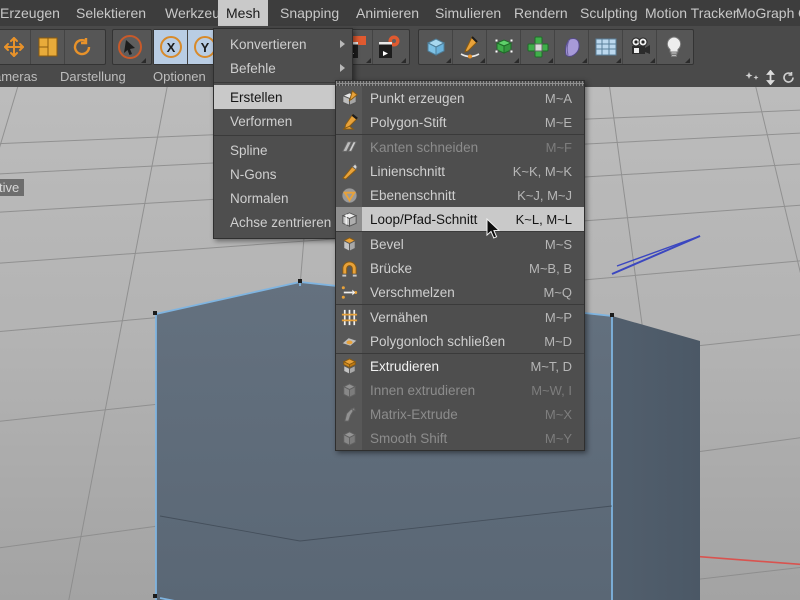  What do you see at coordinates (243, 13) in the screenshot?
I see `menu-mesh: Mesh` at bounding box center [243, 13].